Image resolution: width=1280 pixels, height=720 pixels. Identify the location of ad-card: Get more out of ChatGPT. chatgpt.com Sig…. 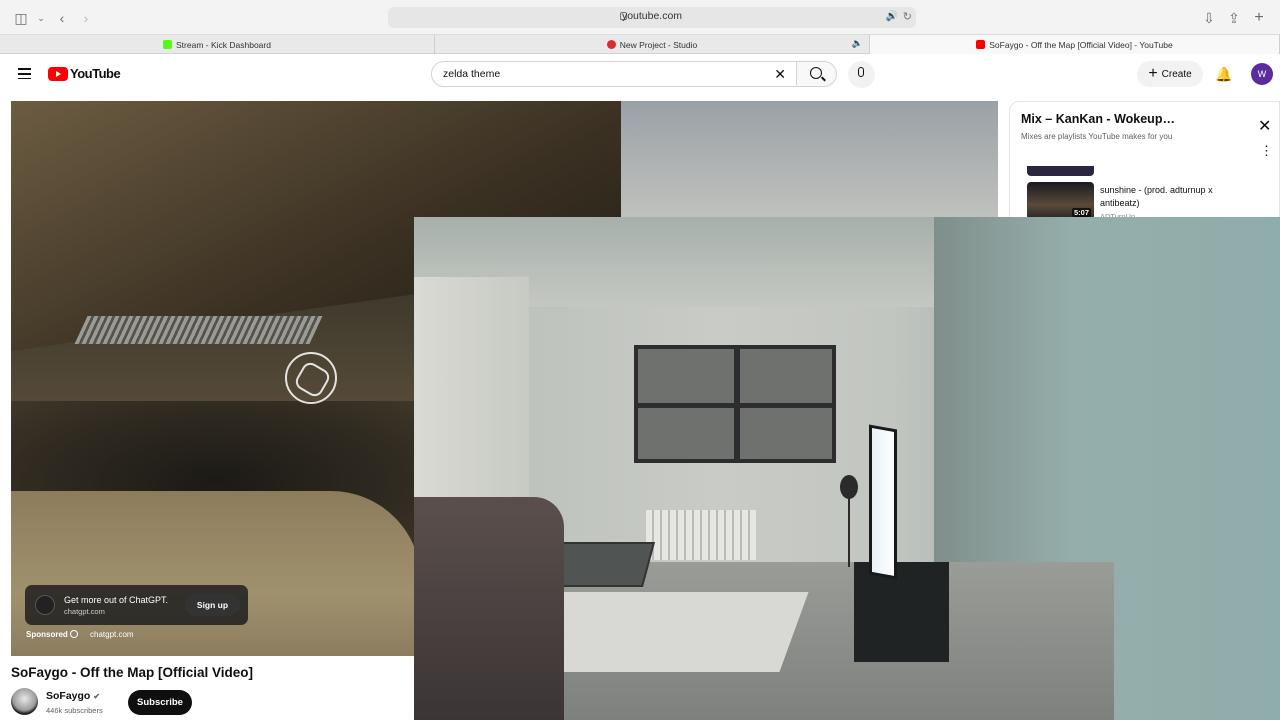
(136, 605).